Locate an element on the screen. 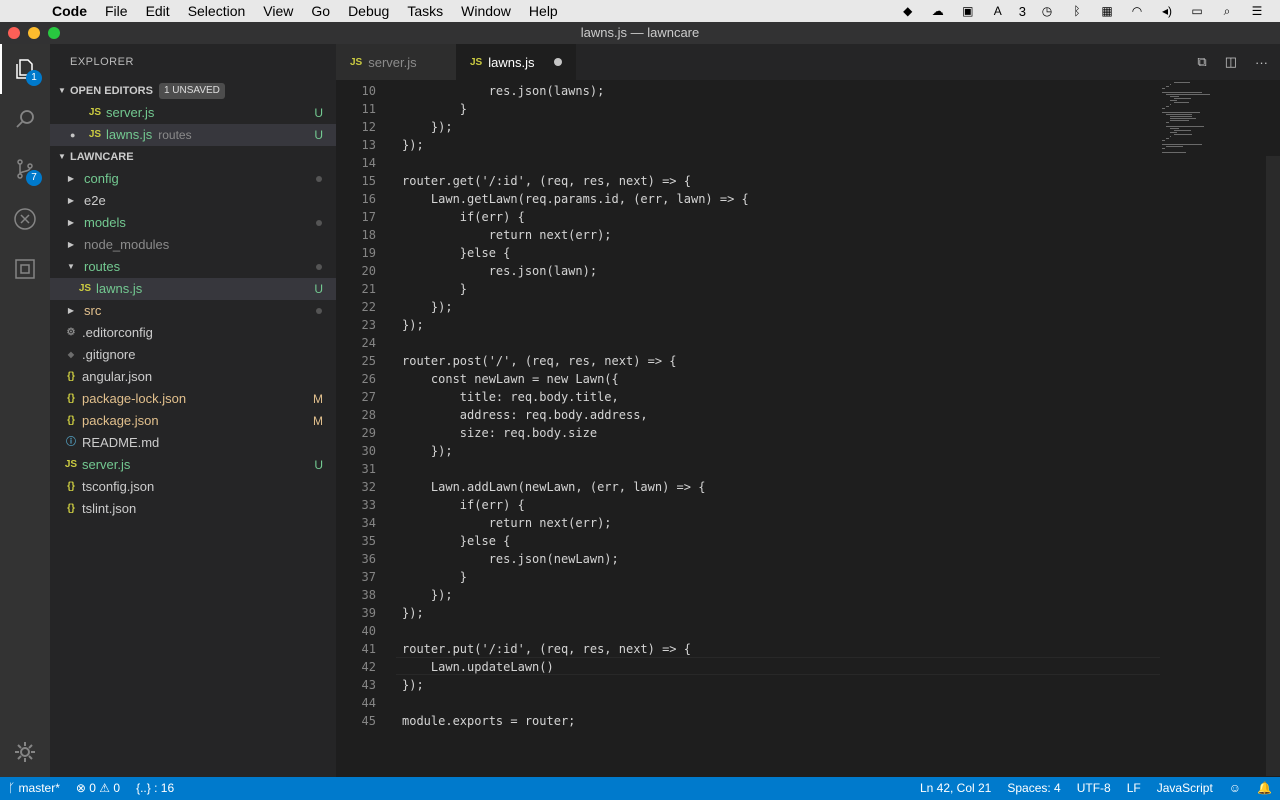 The height and width of the screenshot is (800, 1280). cloud-icon: ☁ is located at coordinates (938, 11).